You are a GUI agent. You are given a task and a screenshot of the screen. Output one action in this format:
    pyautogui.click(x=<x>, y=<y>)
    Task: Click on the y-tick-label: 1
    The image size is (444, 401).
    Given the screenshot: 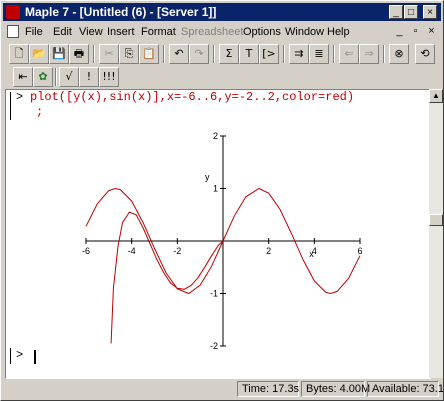 What is the action you would take?
    pyautogui.click(x=215, y=189)
    